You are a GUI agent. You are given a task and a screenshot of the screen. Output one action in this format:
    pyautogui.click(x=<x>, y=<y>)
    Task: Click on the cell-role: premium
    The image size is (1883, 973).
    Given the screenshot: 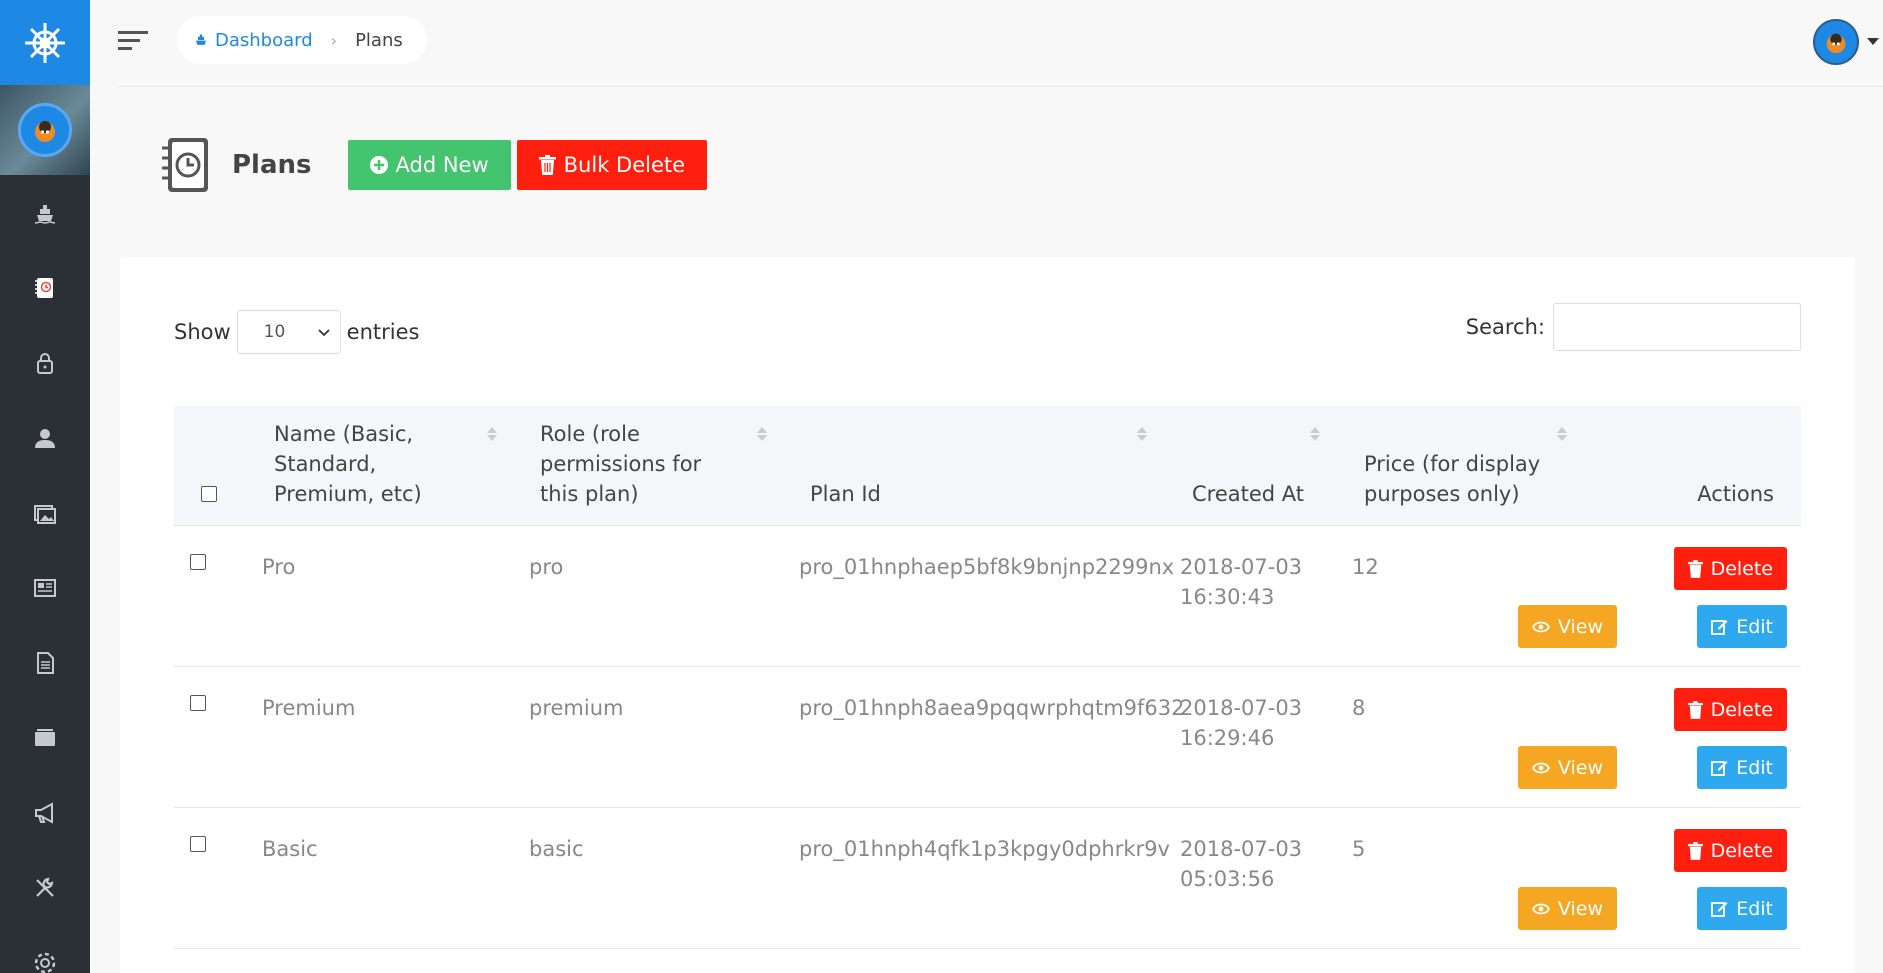 What is the action you would take?
    pyautogui.click(x=576, y=708)
    